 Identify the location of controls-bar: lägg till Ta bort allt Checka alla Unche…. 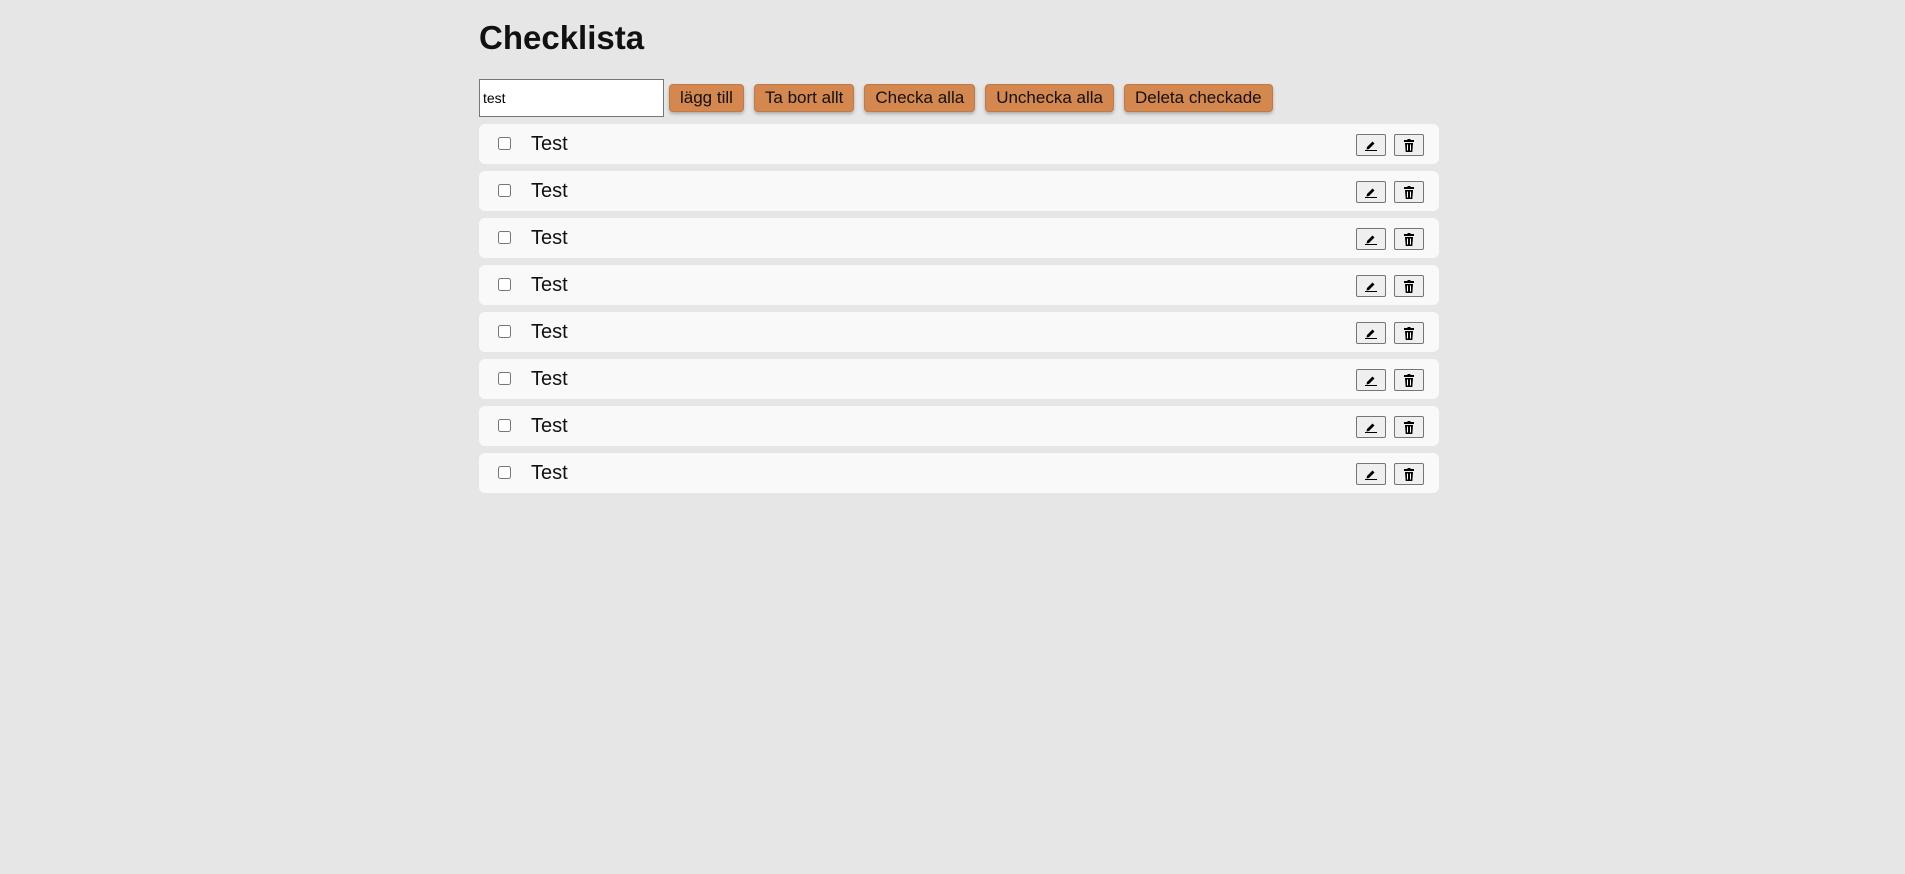
(881, 98).